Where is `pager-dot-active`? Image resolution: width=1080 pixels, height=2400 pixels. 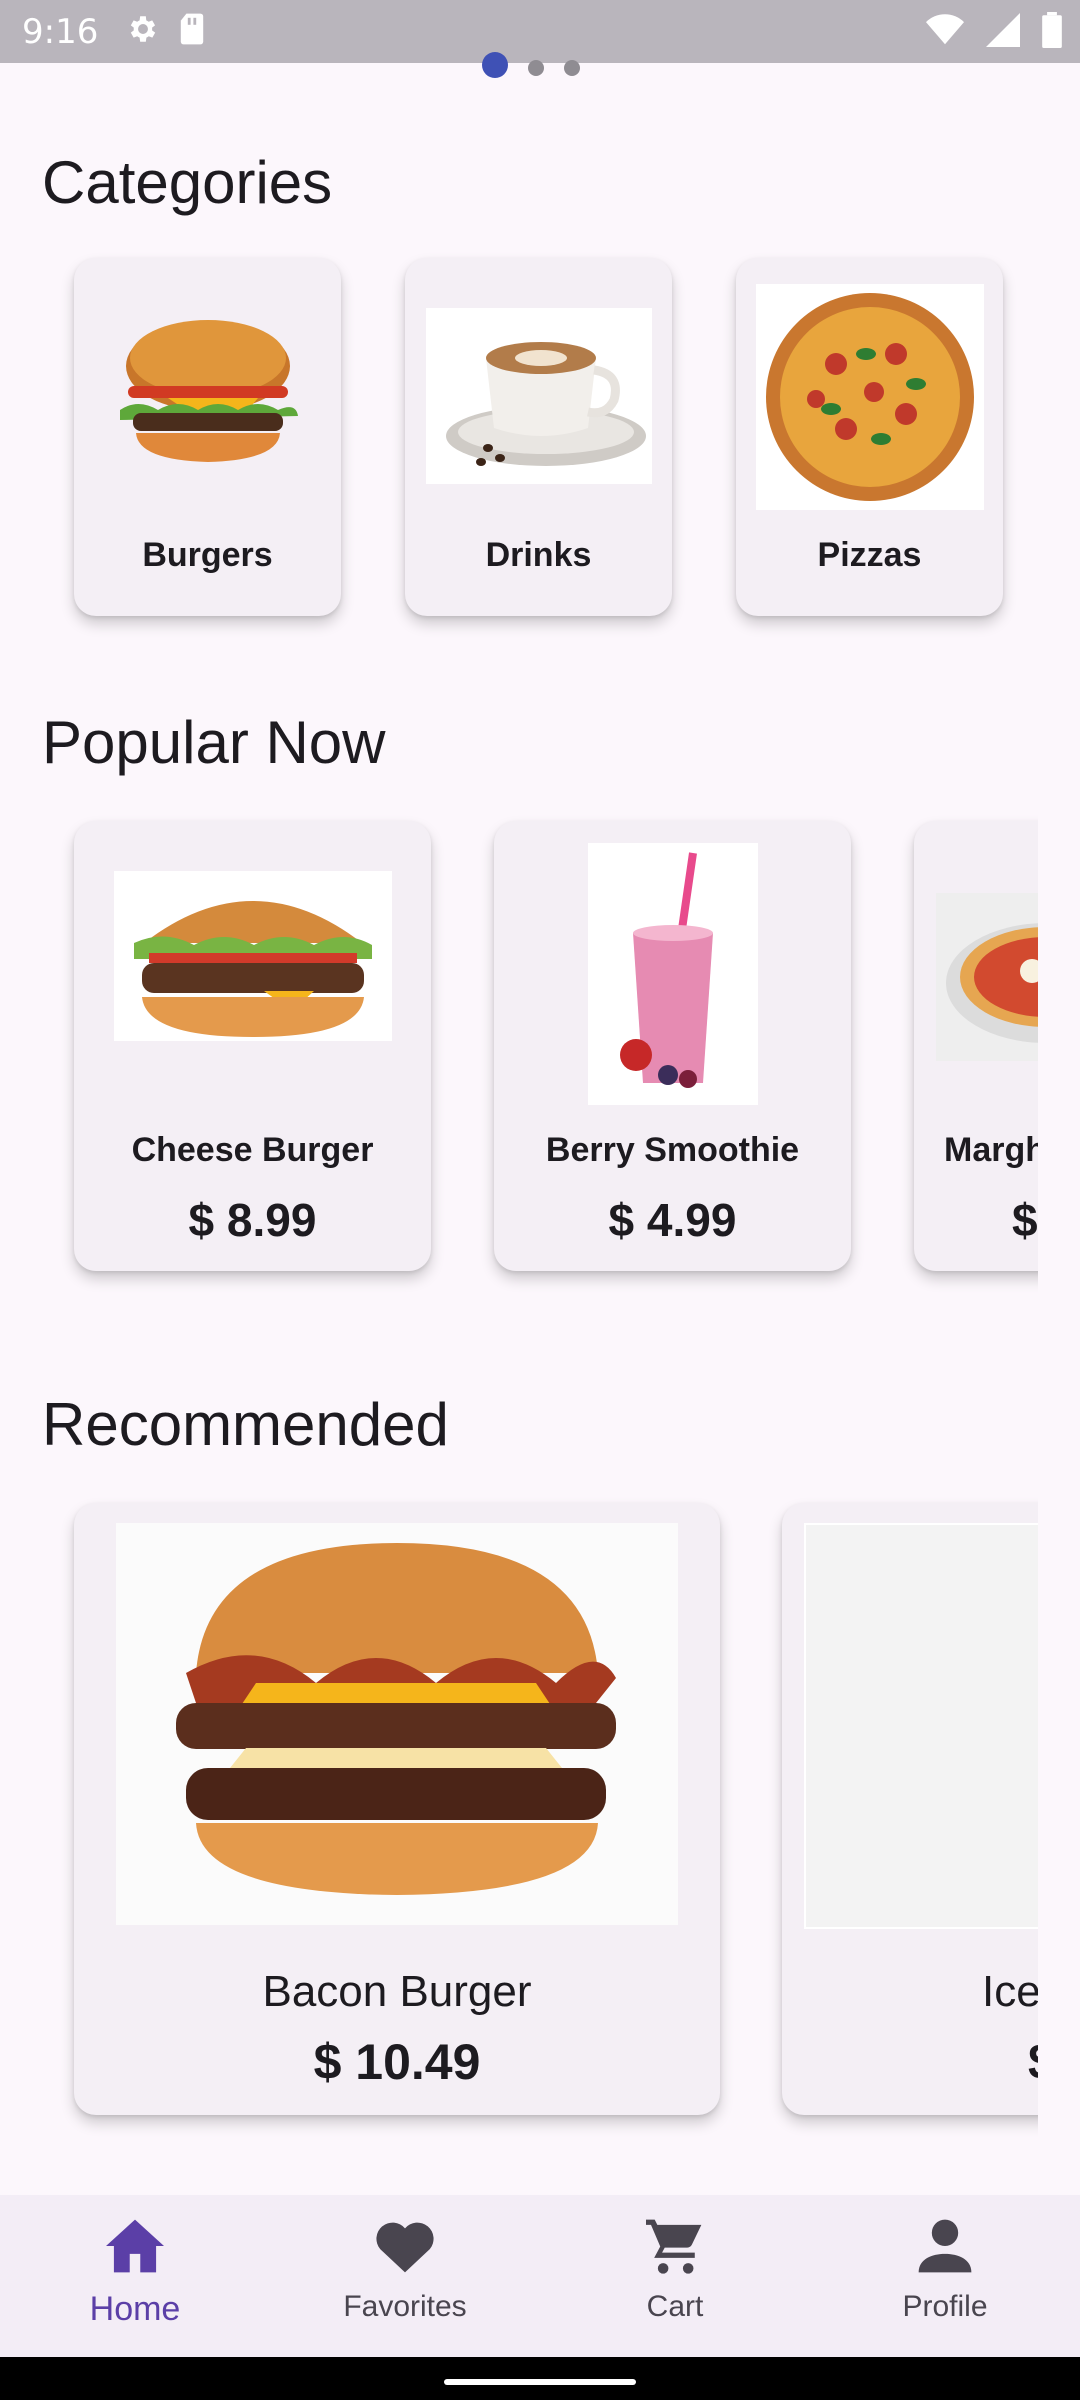
pager-dot-active is located at coordinates (495, 65).